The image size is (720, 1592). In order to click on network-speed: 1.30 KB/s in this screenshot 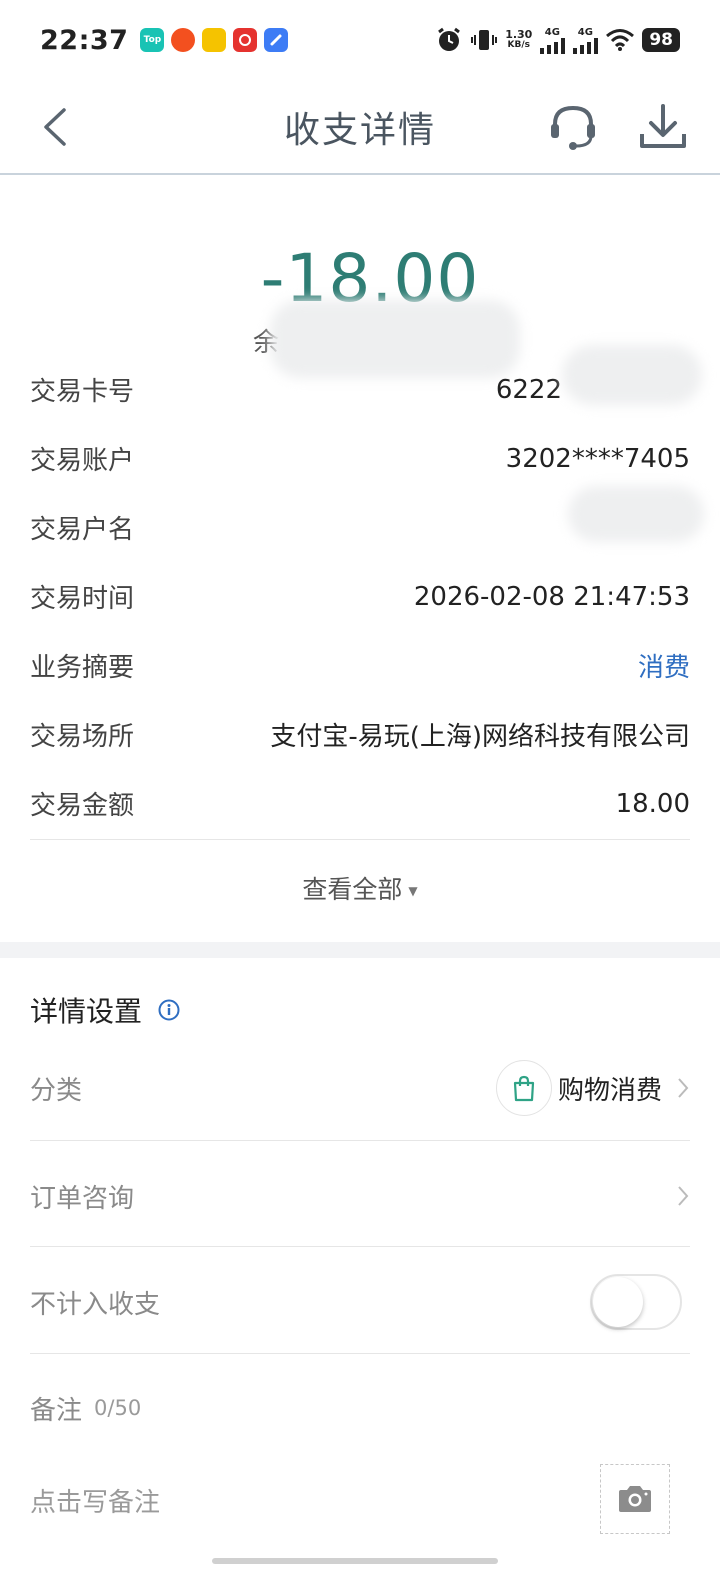, I will do `click(519, 39)`.